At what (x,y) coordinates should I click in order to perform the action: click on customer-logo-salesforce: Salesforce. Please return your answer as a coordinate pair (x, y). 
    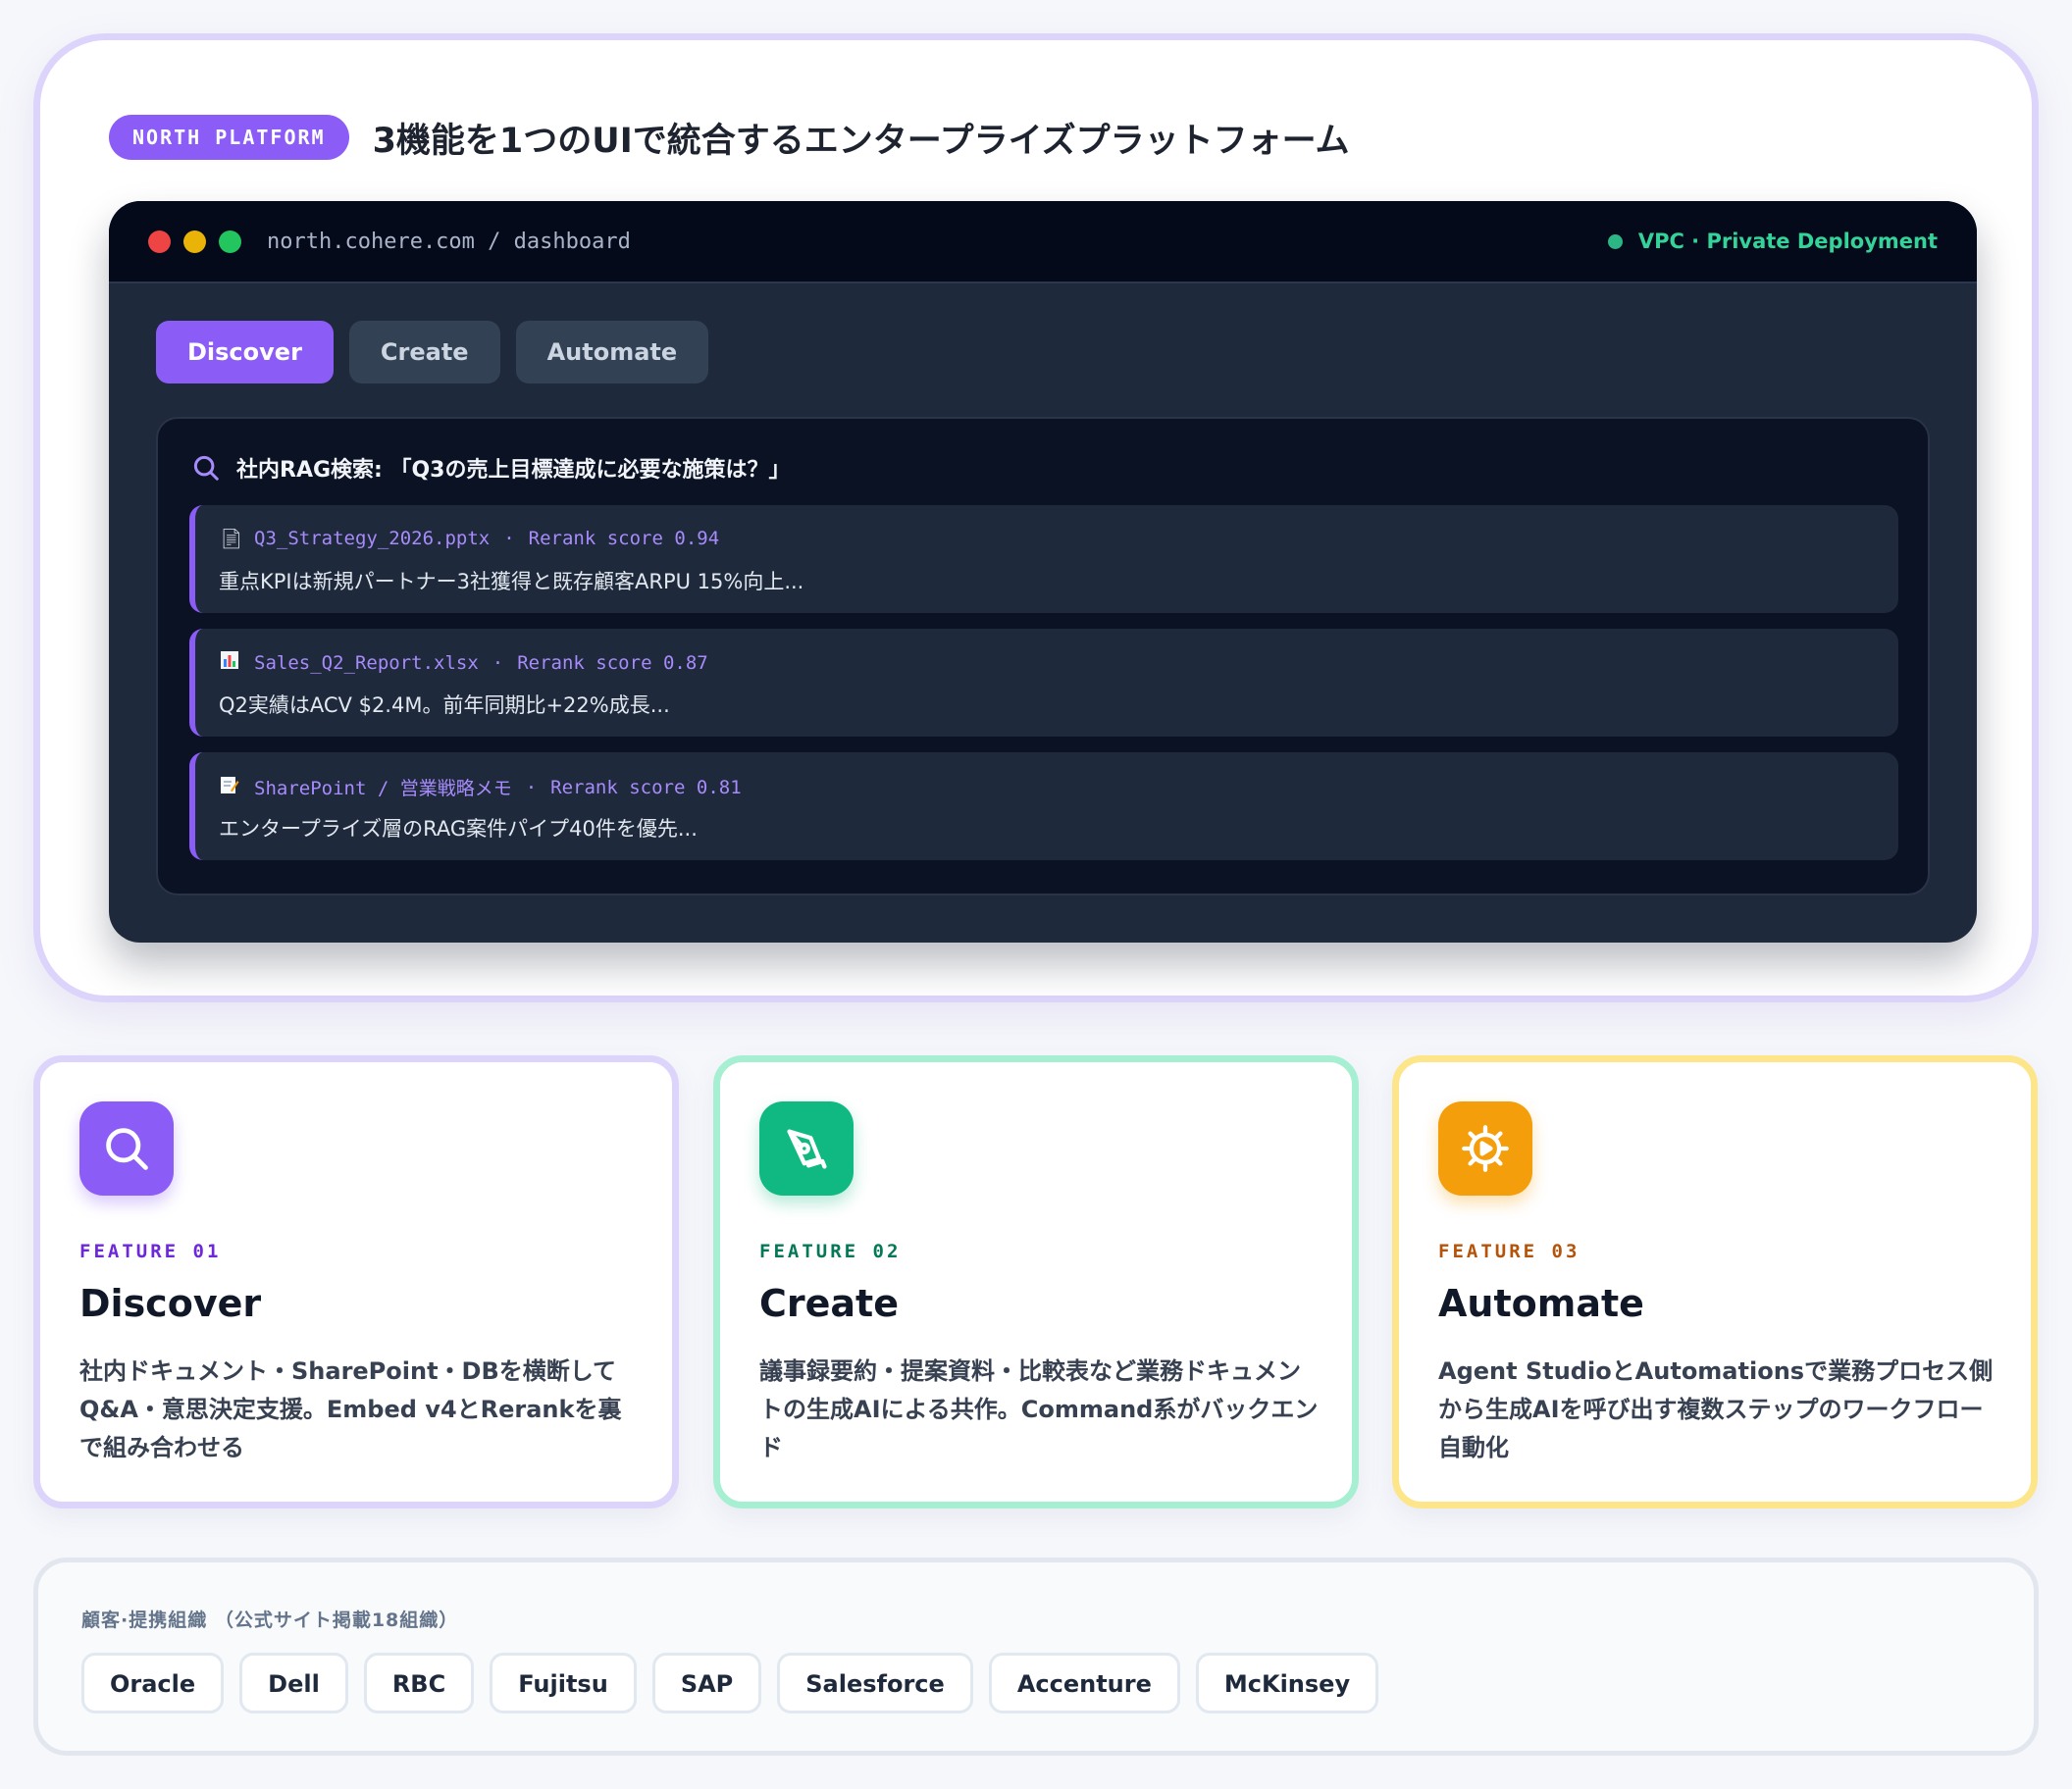
    Looking at the image, I should click on (875, 1683).